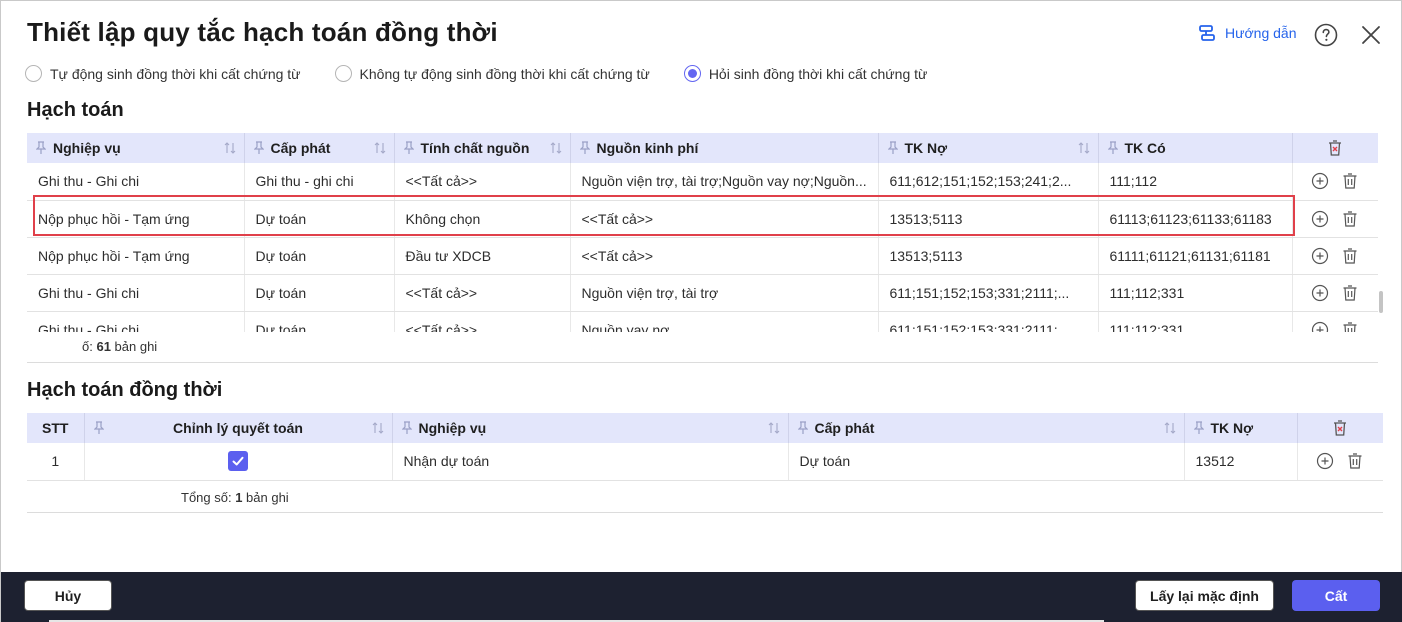  What do you see at coordinates (1261, 33) in the screenshot?
I see `guide-label: Hướng dẫn` at bounding box center [1261, 33].